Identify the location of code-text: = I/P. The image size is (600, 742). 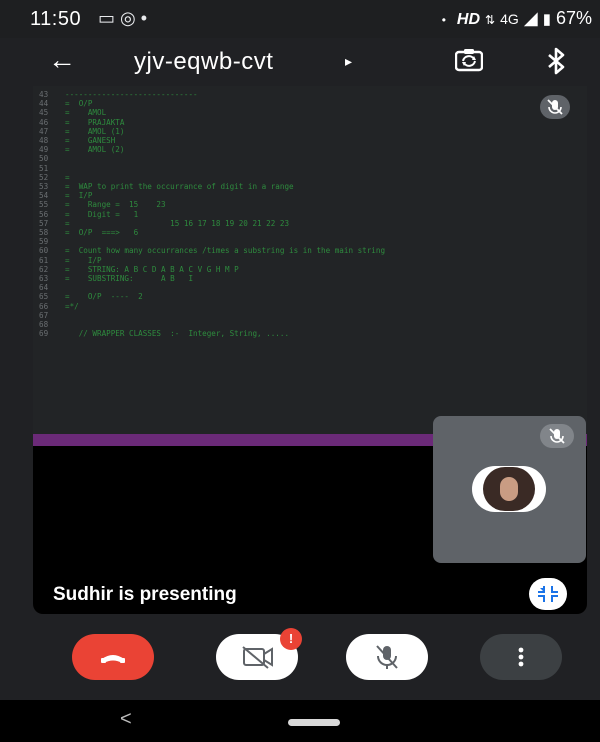
(79, 196).